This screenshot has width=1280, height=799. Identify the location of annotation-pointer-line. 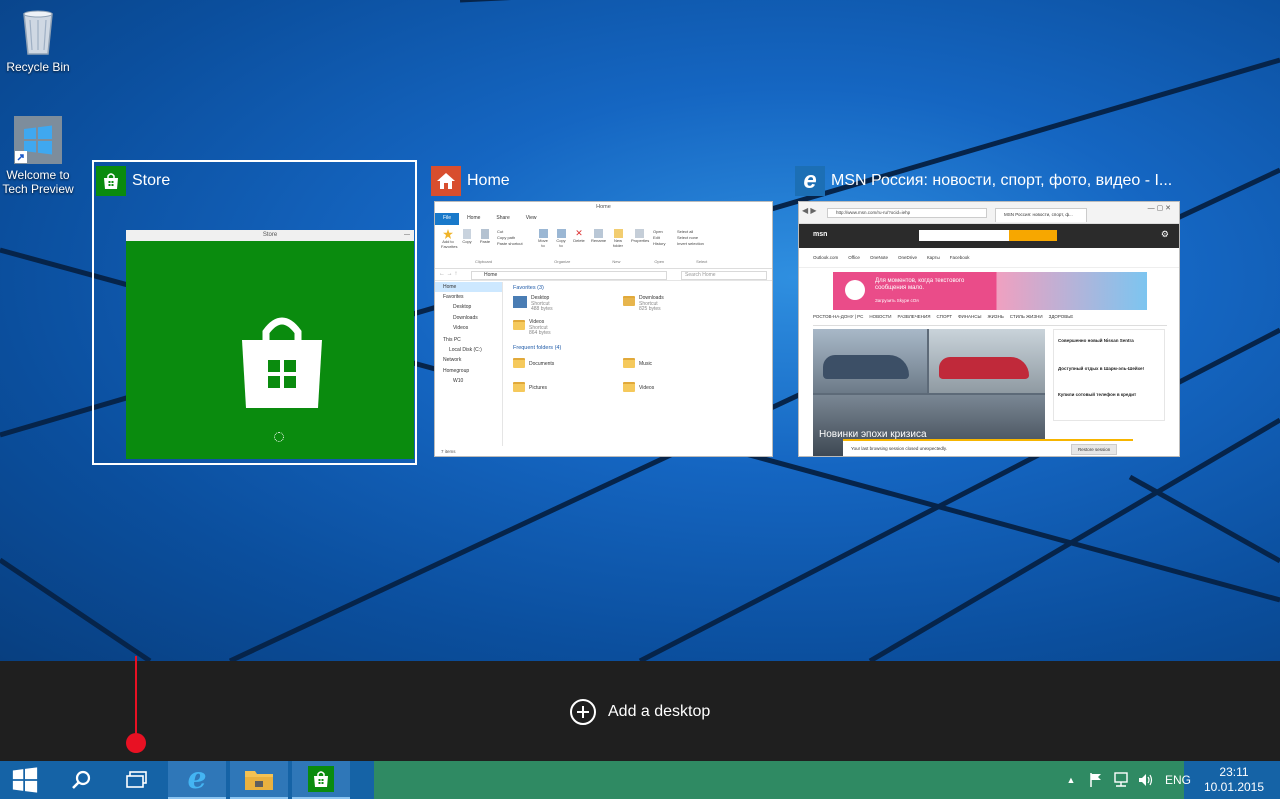
(136, 697).